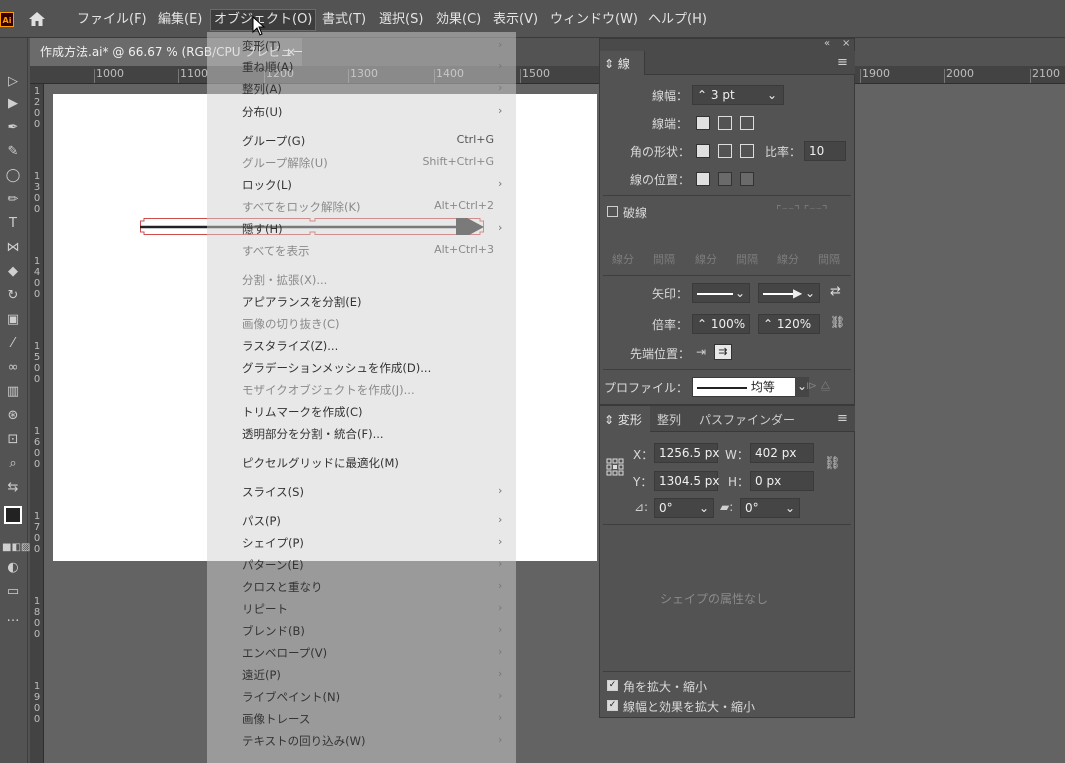  What do you see at coordinates (677, 20) in the screenshot?
I see `menu-item: ヘルプ(H)` at bounding box center [677, 20].